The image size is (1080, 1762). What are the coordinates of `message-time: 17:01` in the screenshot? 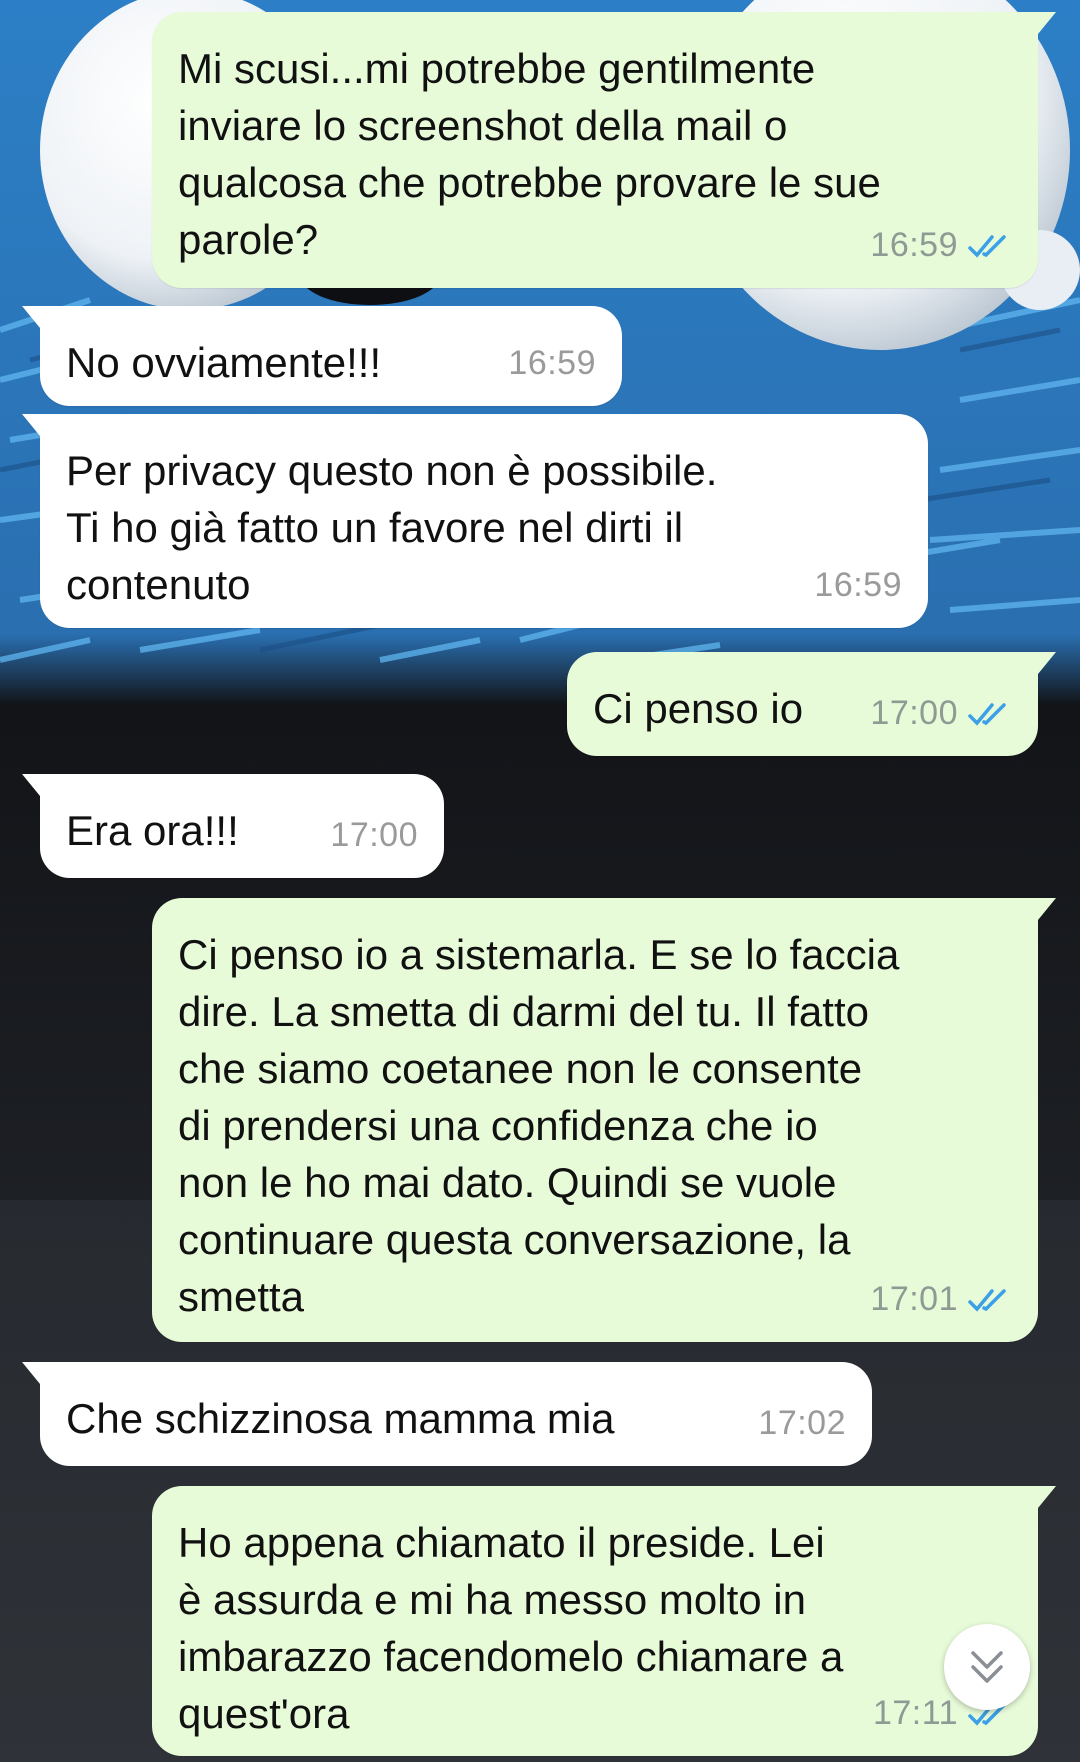 It's located at (914, 1299).